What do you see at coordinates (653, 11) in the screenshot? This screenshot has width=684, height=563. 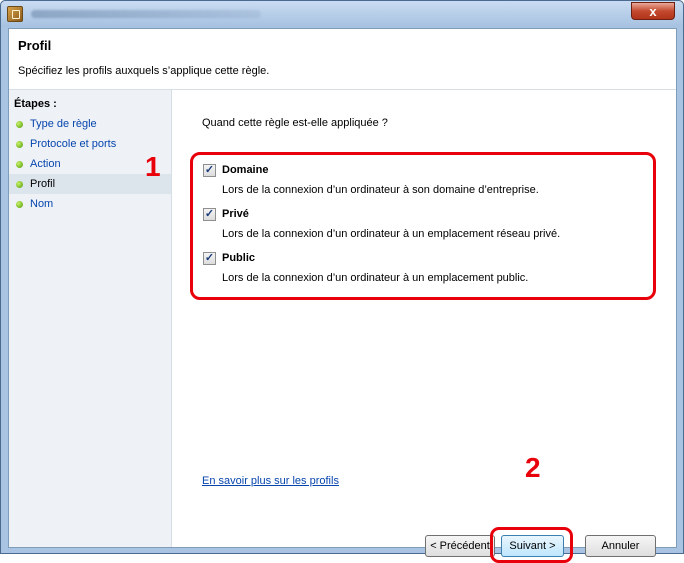 I see `close-button: x` at bounding box center [653, 11].